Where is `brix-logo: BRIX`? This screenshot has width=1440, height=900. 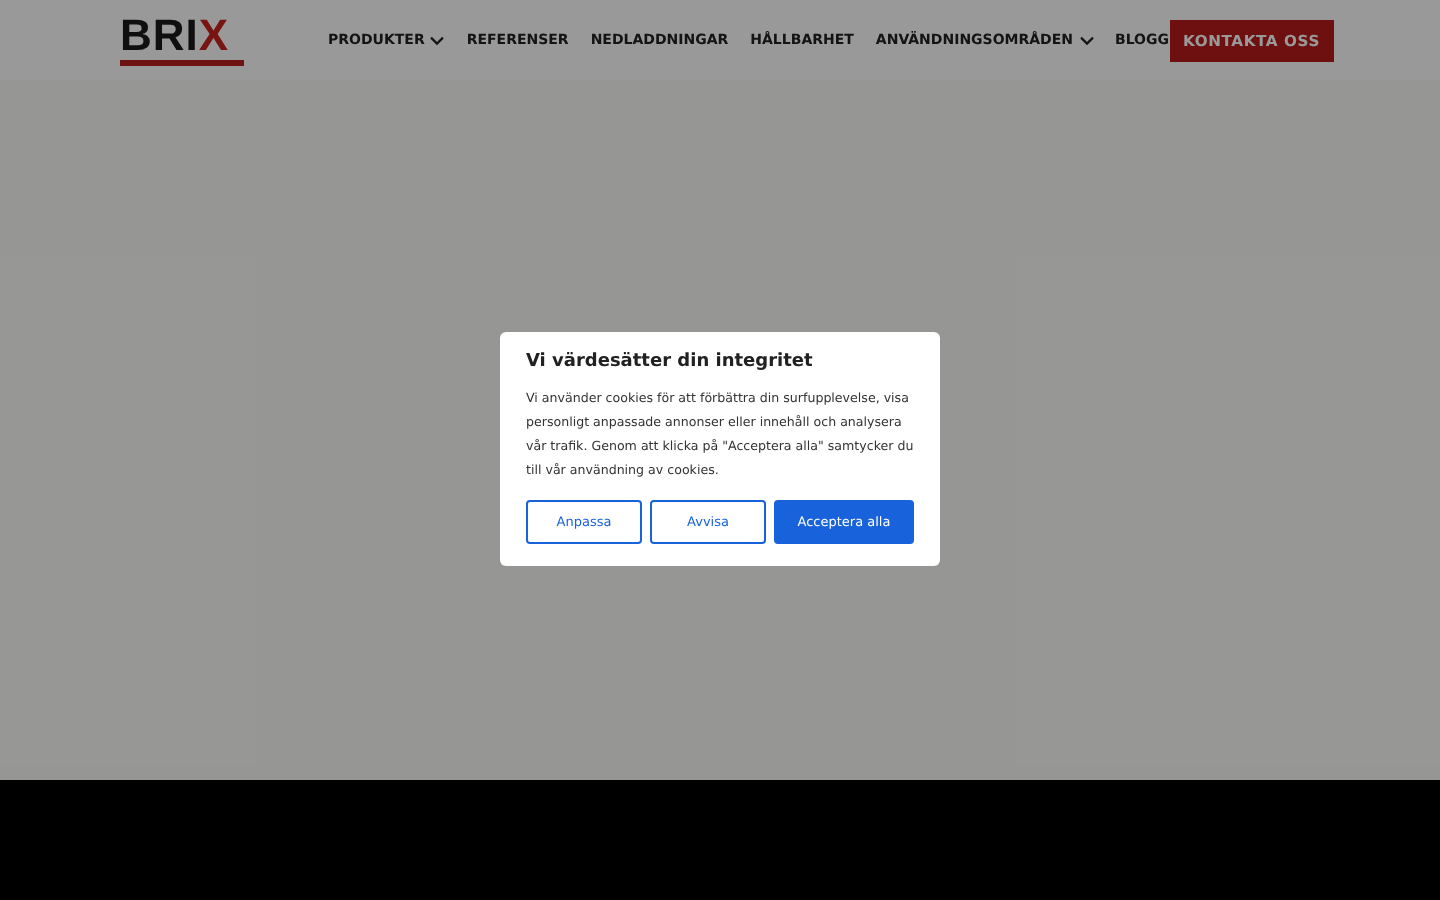
brix-logo: BRIX is located at coordinates (182, 40).